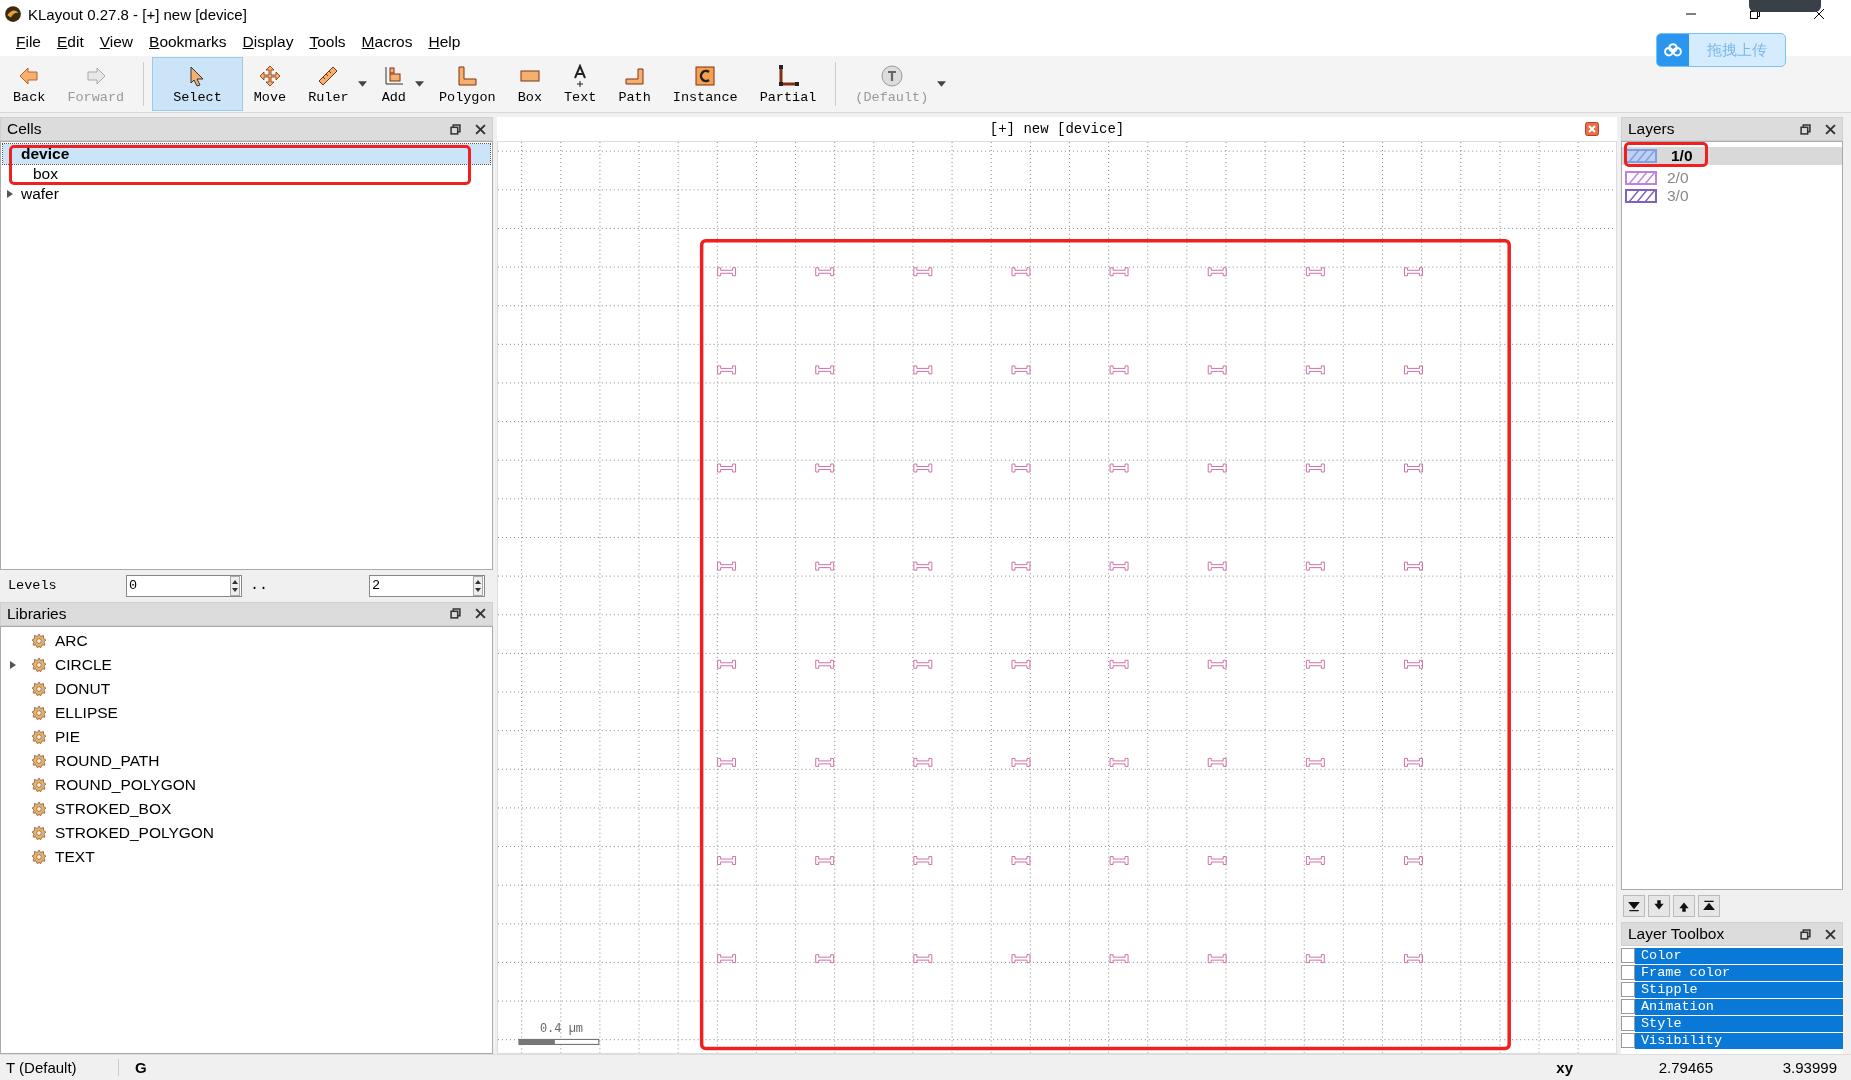  What do you see at coordinates (1739, 1041) in the screenshot?
I see `toolbox-section-header: Visibility` at bounding box center [1739, 1041].